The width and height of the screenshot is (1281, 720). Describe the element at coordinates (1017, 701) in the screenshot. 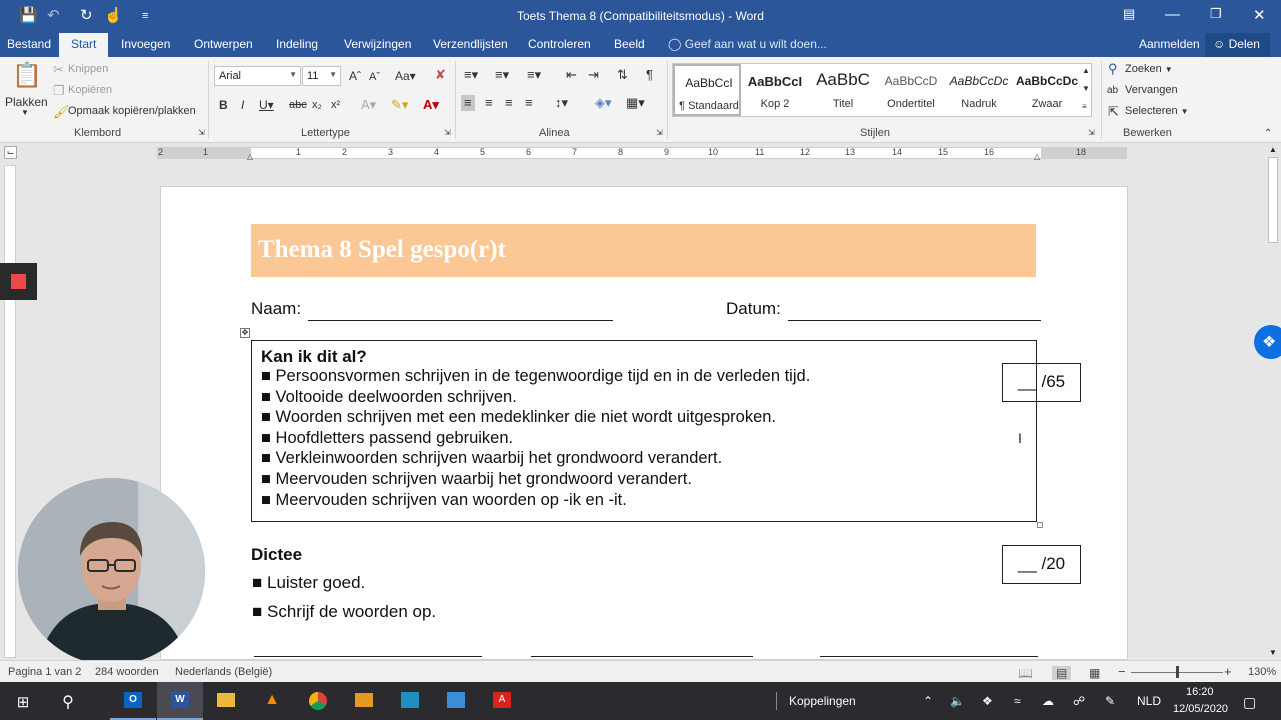

I see `wifi-icon: ≈` at that location.